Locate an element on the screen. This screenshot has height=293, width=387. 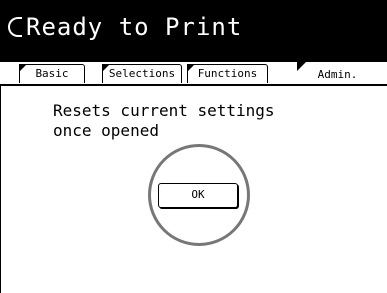
status-text: Ready to Print is located at coordinates (134, 27).